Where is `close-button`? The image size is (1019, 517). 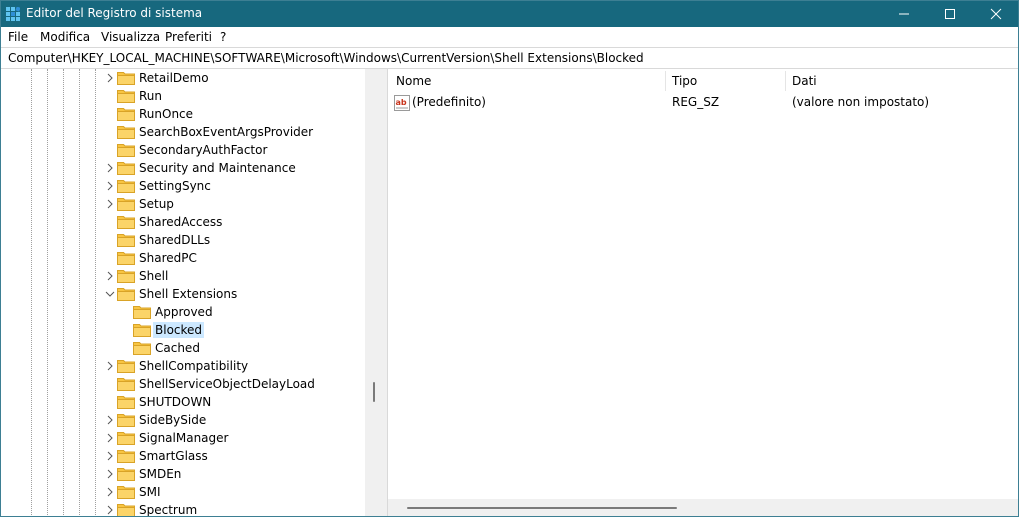 close-button is located at coordinates (996, 13).